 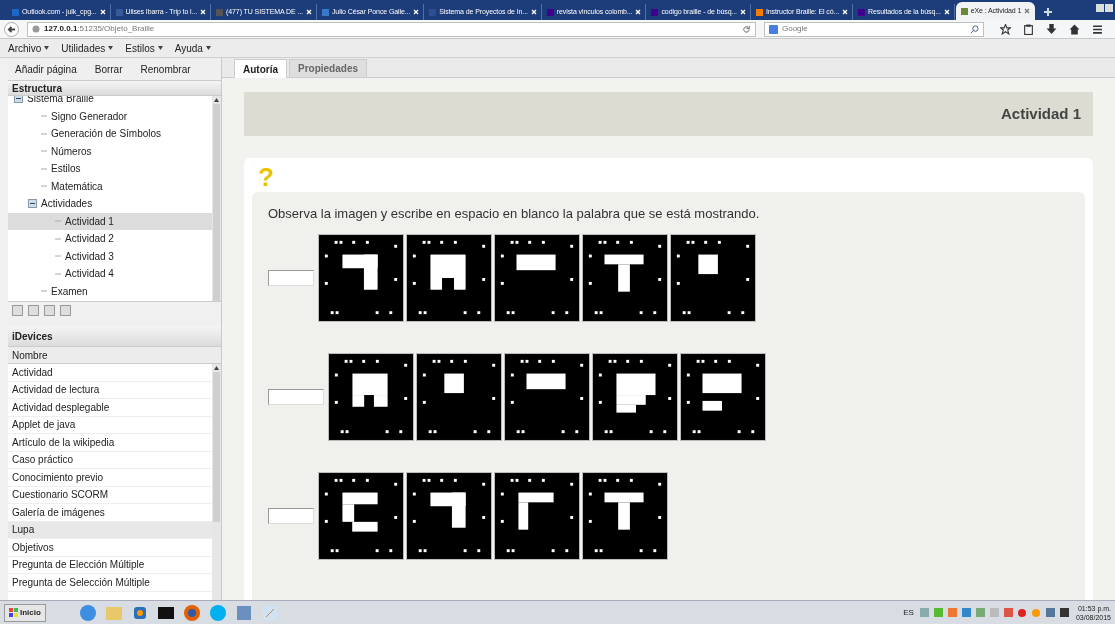 I want to click on tree-item: Signo Generador, so click(x=110, y=116).